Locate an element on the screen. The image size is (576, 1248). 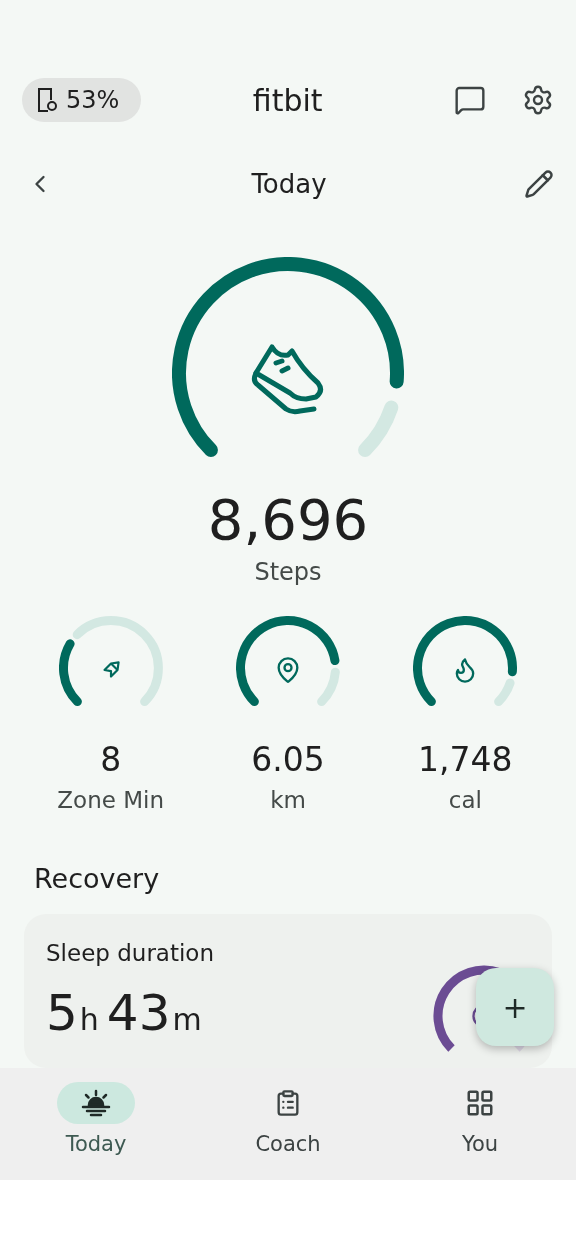
nav-tab: You is located at coordinates (480, 1124).